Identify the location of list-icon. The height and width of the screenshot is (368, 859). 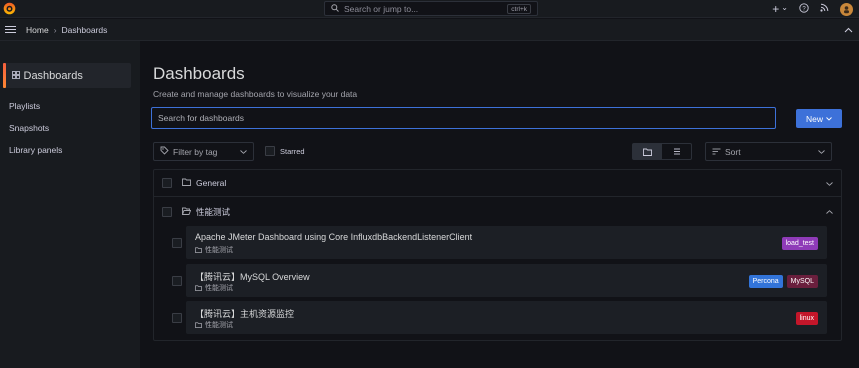
(676, 151).